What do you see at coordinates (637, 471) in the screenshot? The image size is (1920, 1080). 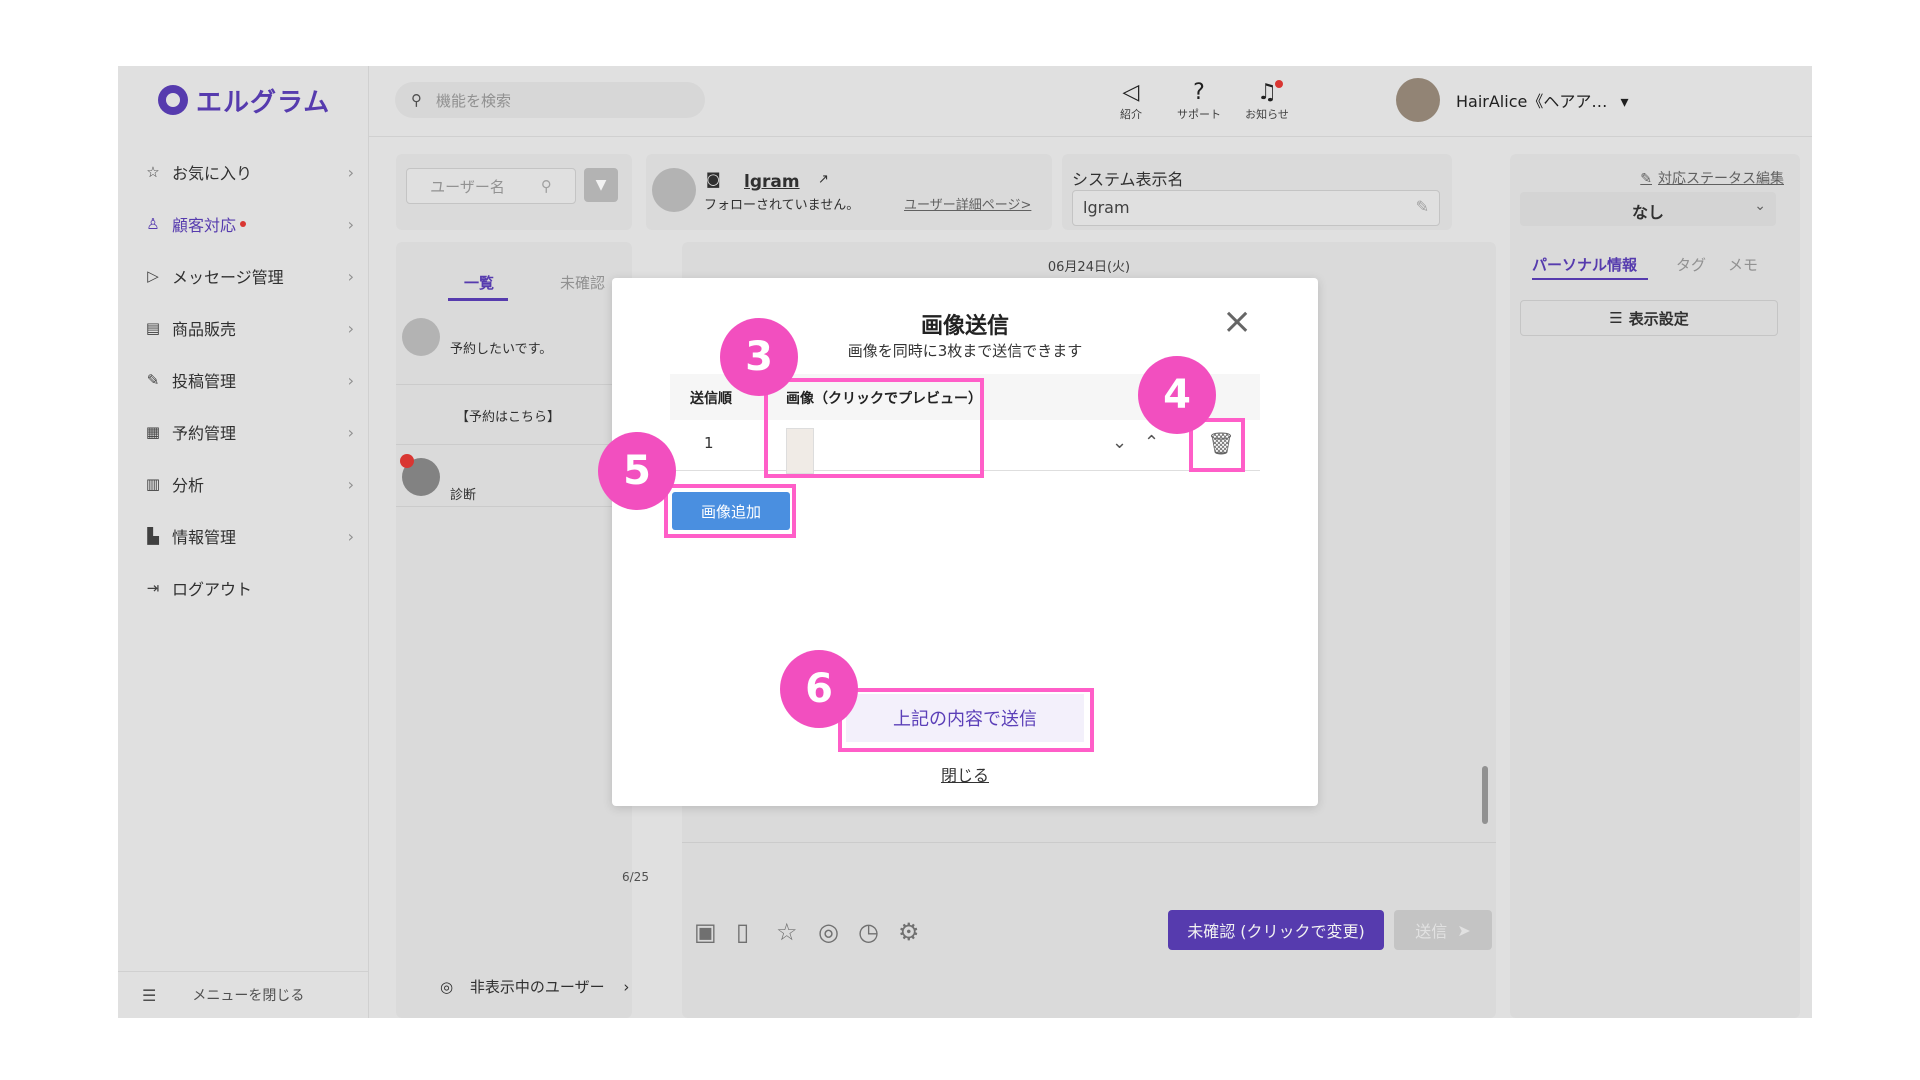 I see `step-badge: 5` at bounding box center [637, 471].